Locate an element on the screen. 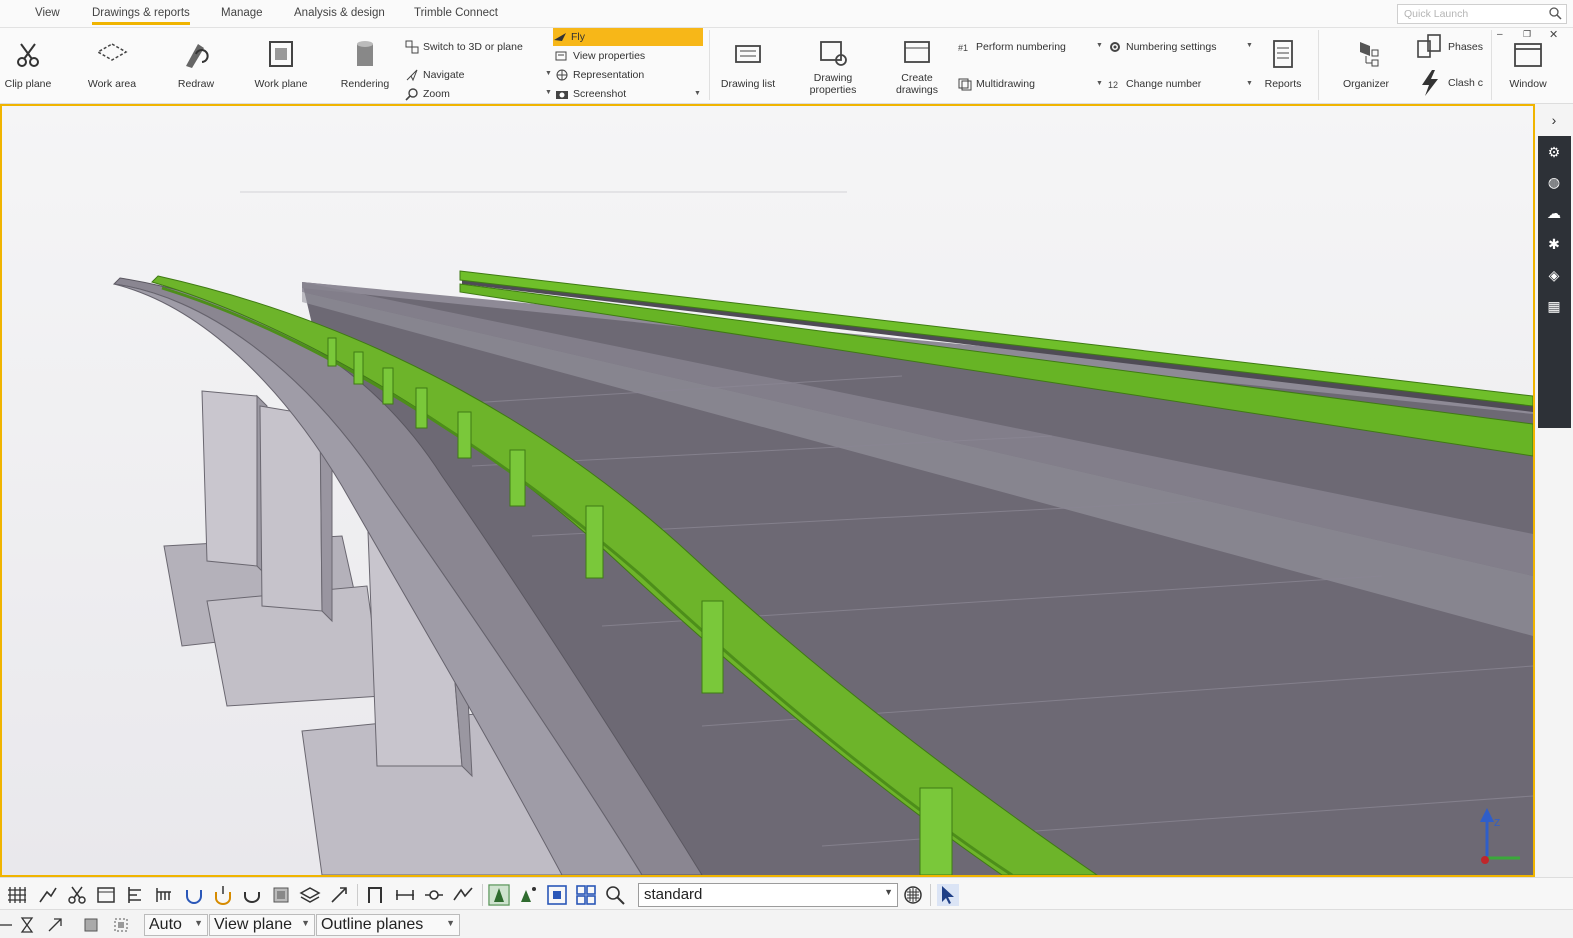  view-more-dropdown-icon: ▼ is located at coordinates (697, 93).